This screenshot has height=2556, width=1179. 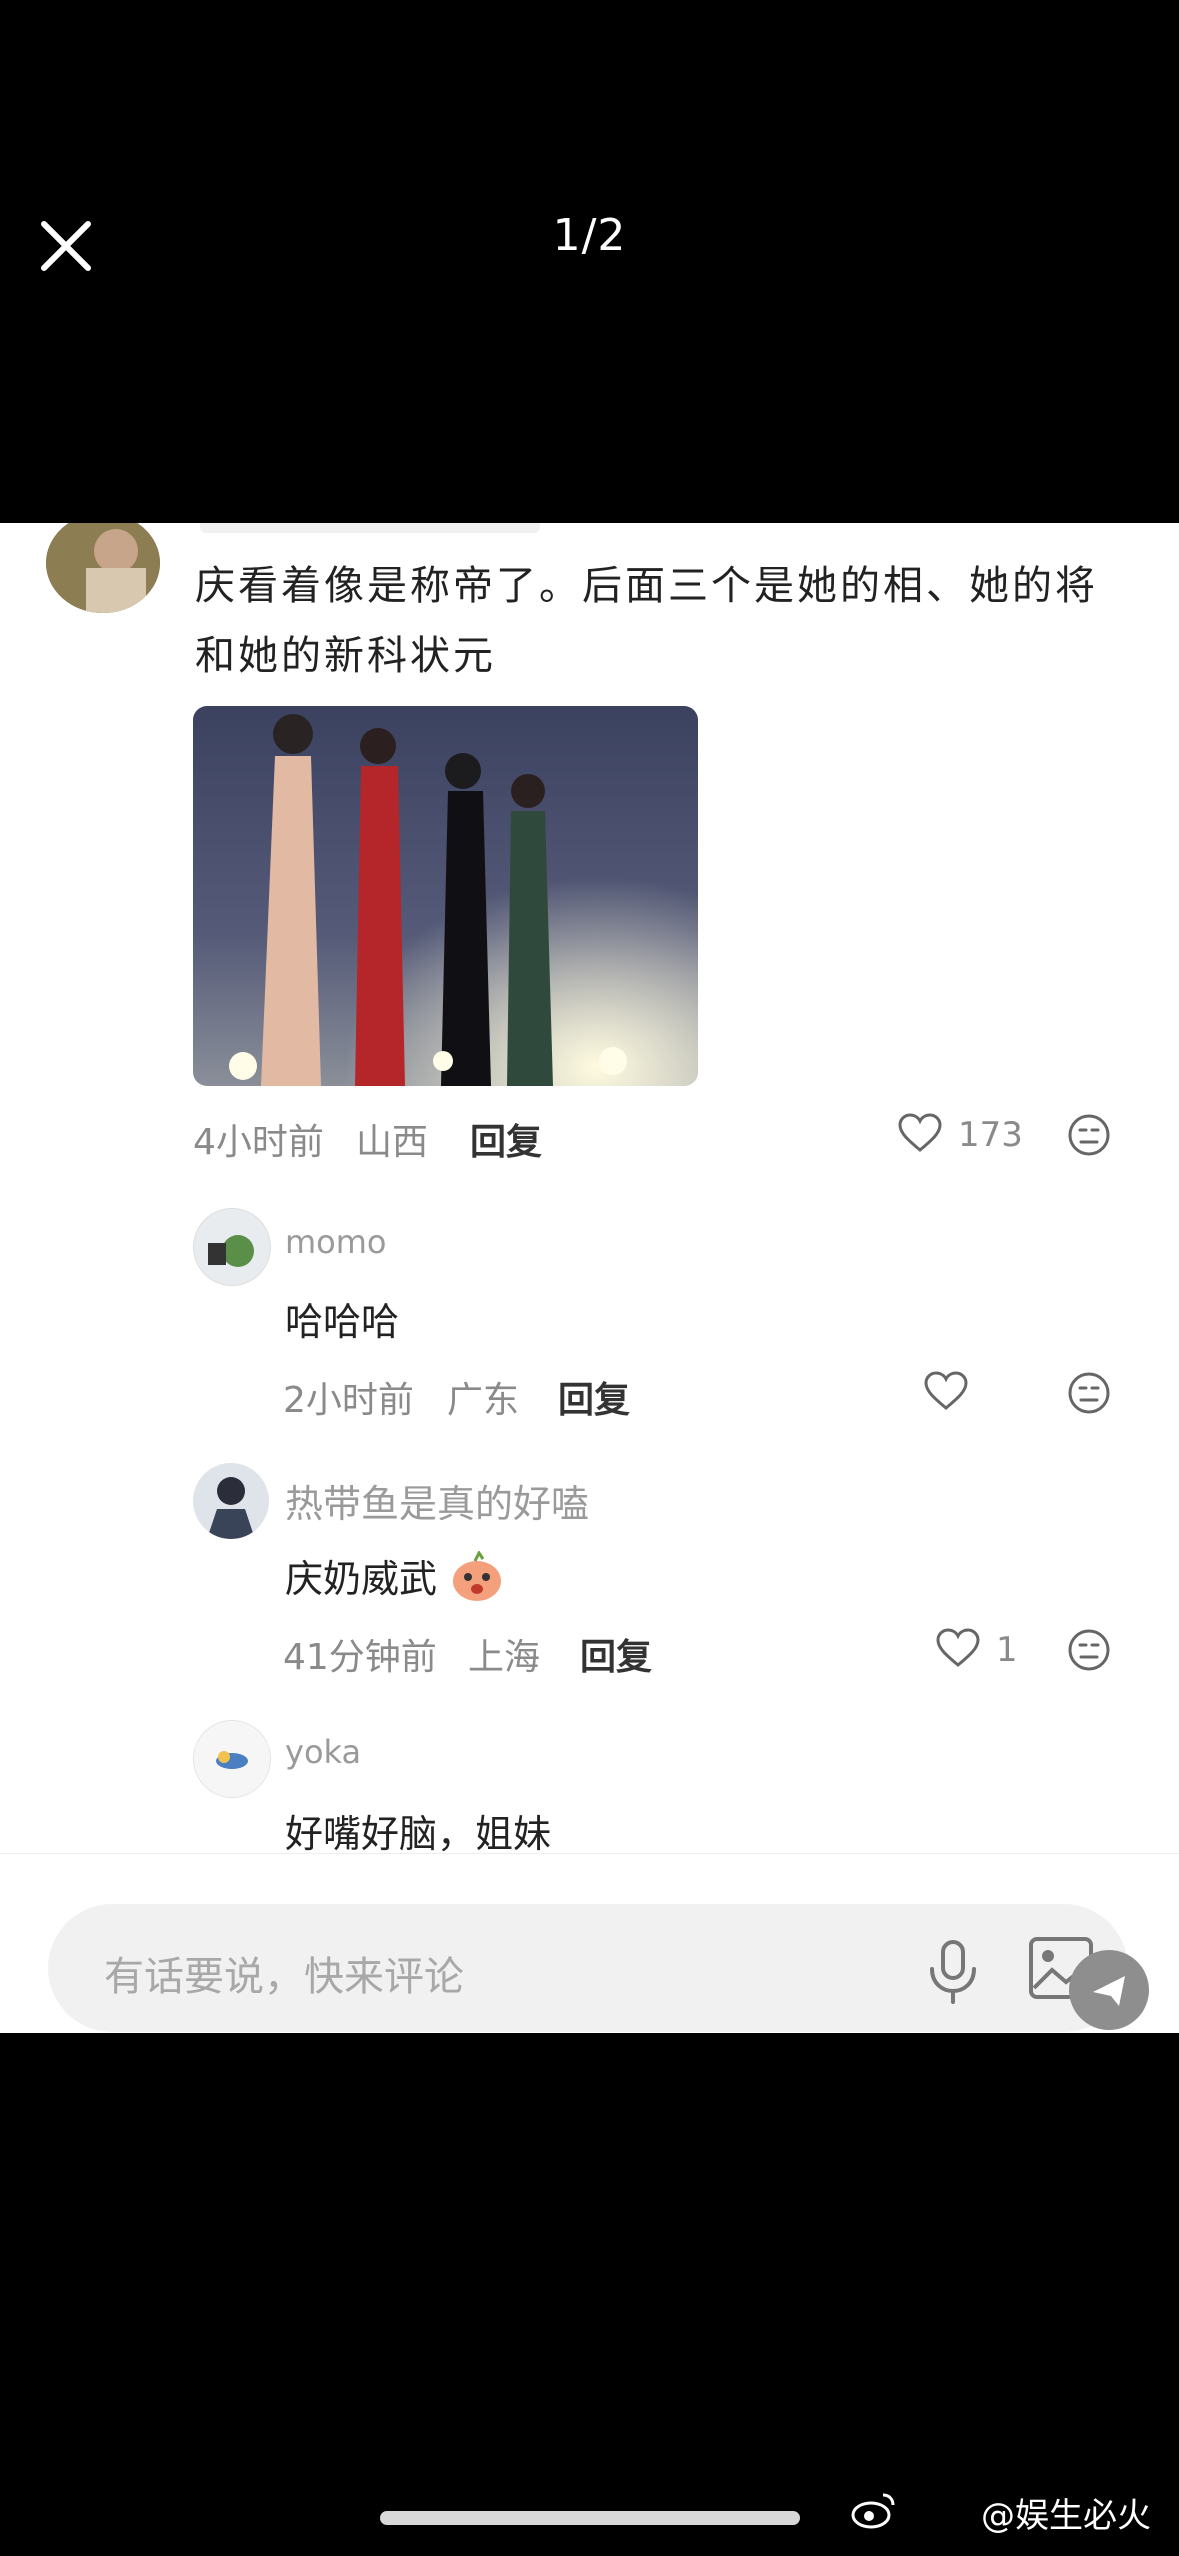 I want to click on like-count: 173, so click(x=990, y=1135).